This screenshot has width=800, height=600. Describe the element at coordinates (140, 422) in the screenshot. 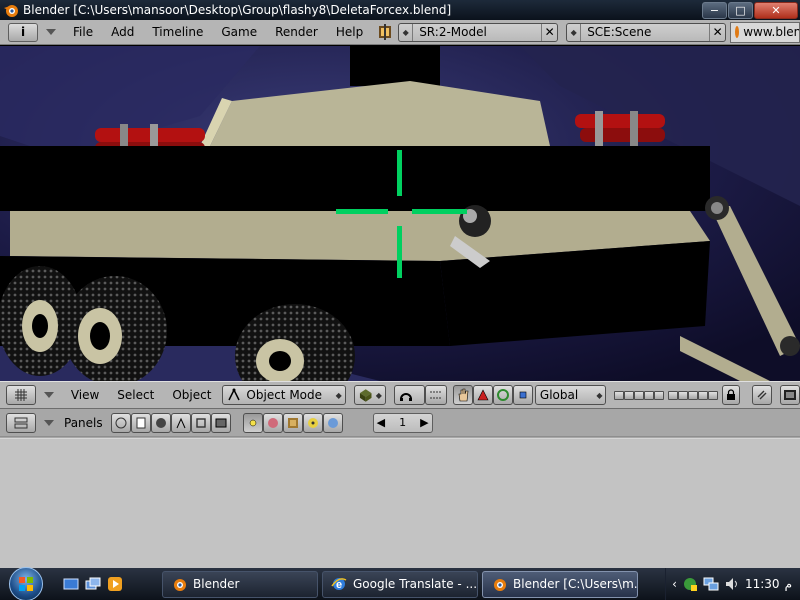

I see `script-context-button` at that location.